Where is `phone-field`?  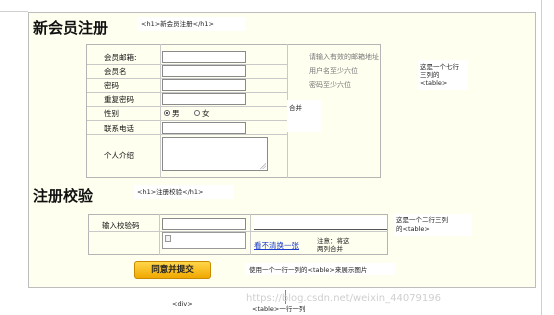 phone-field is located at coordinates (204, 128).